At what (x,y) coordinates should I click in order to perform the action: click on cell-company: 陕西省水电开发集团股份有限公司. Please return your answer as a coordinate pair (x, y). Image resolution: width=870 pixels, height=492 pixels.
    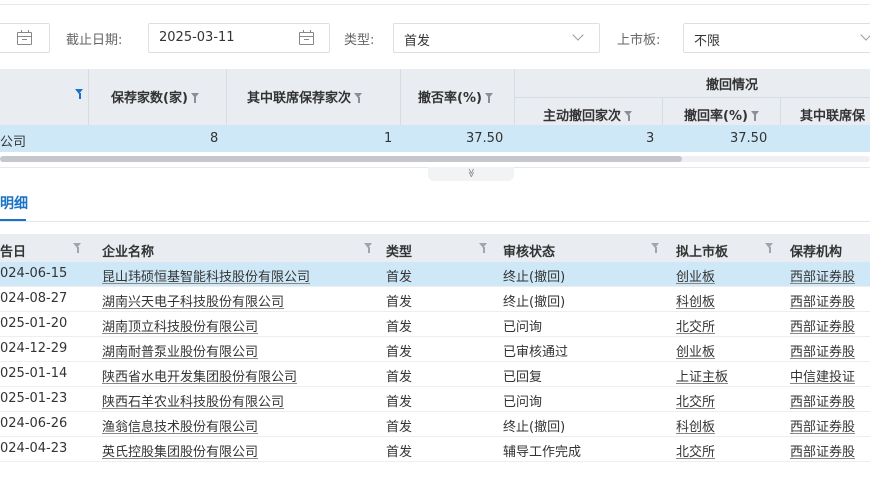
    Looking at the image, I should click on (199, 375).